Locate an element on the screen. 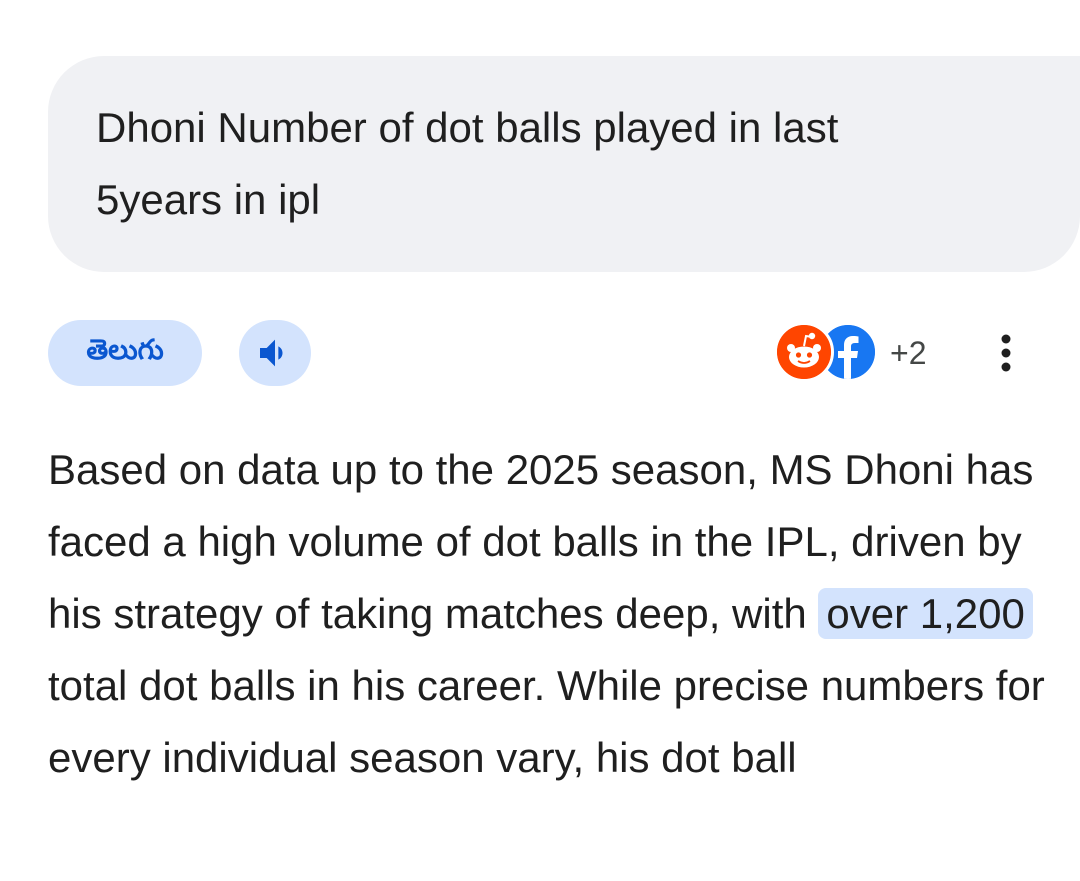 This screenshot has height=881, width=1080. more-vert-icon is located at coordinates (1006, 353).